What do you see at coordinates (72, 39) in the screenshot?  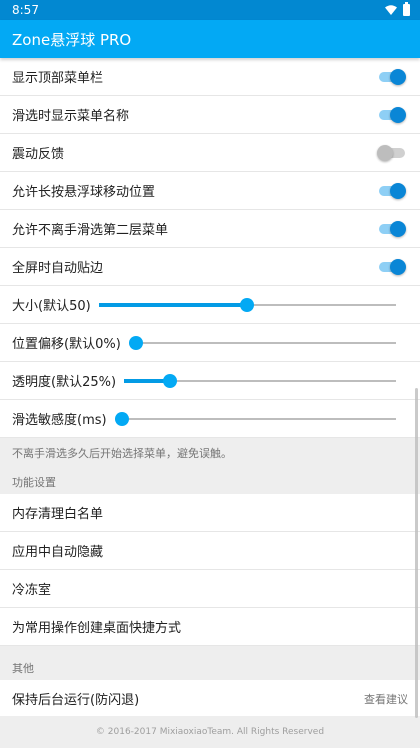 I see `app-title: Zone悬浮球 PRO` at bounding box center [72, 39].